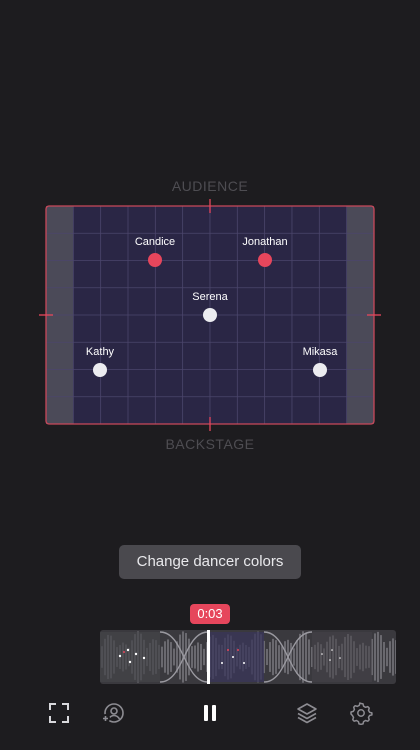  I want to click on add-dancer-icon, so click(112, 713).